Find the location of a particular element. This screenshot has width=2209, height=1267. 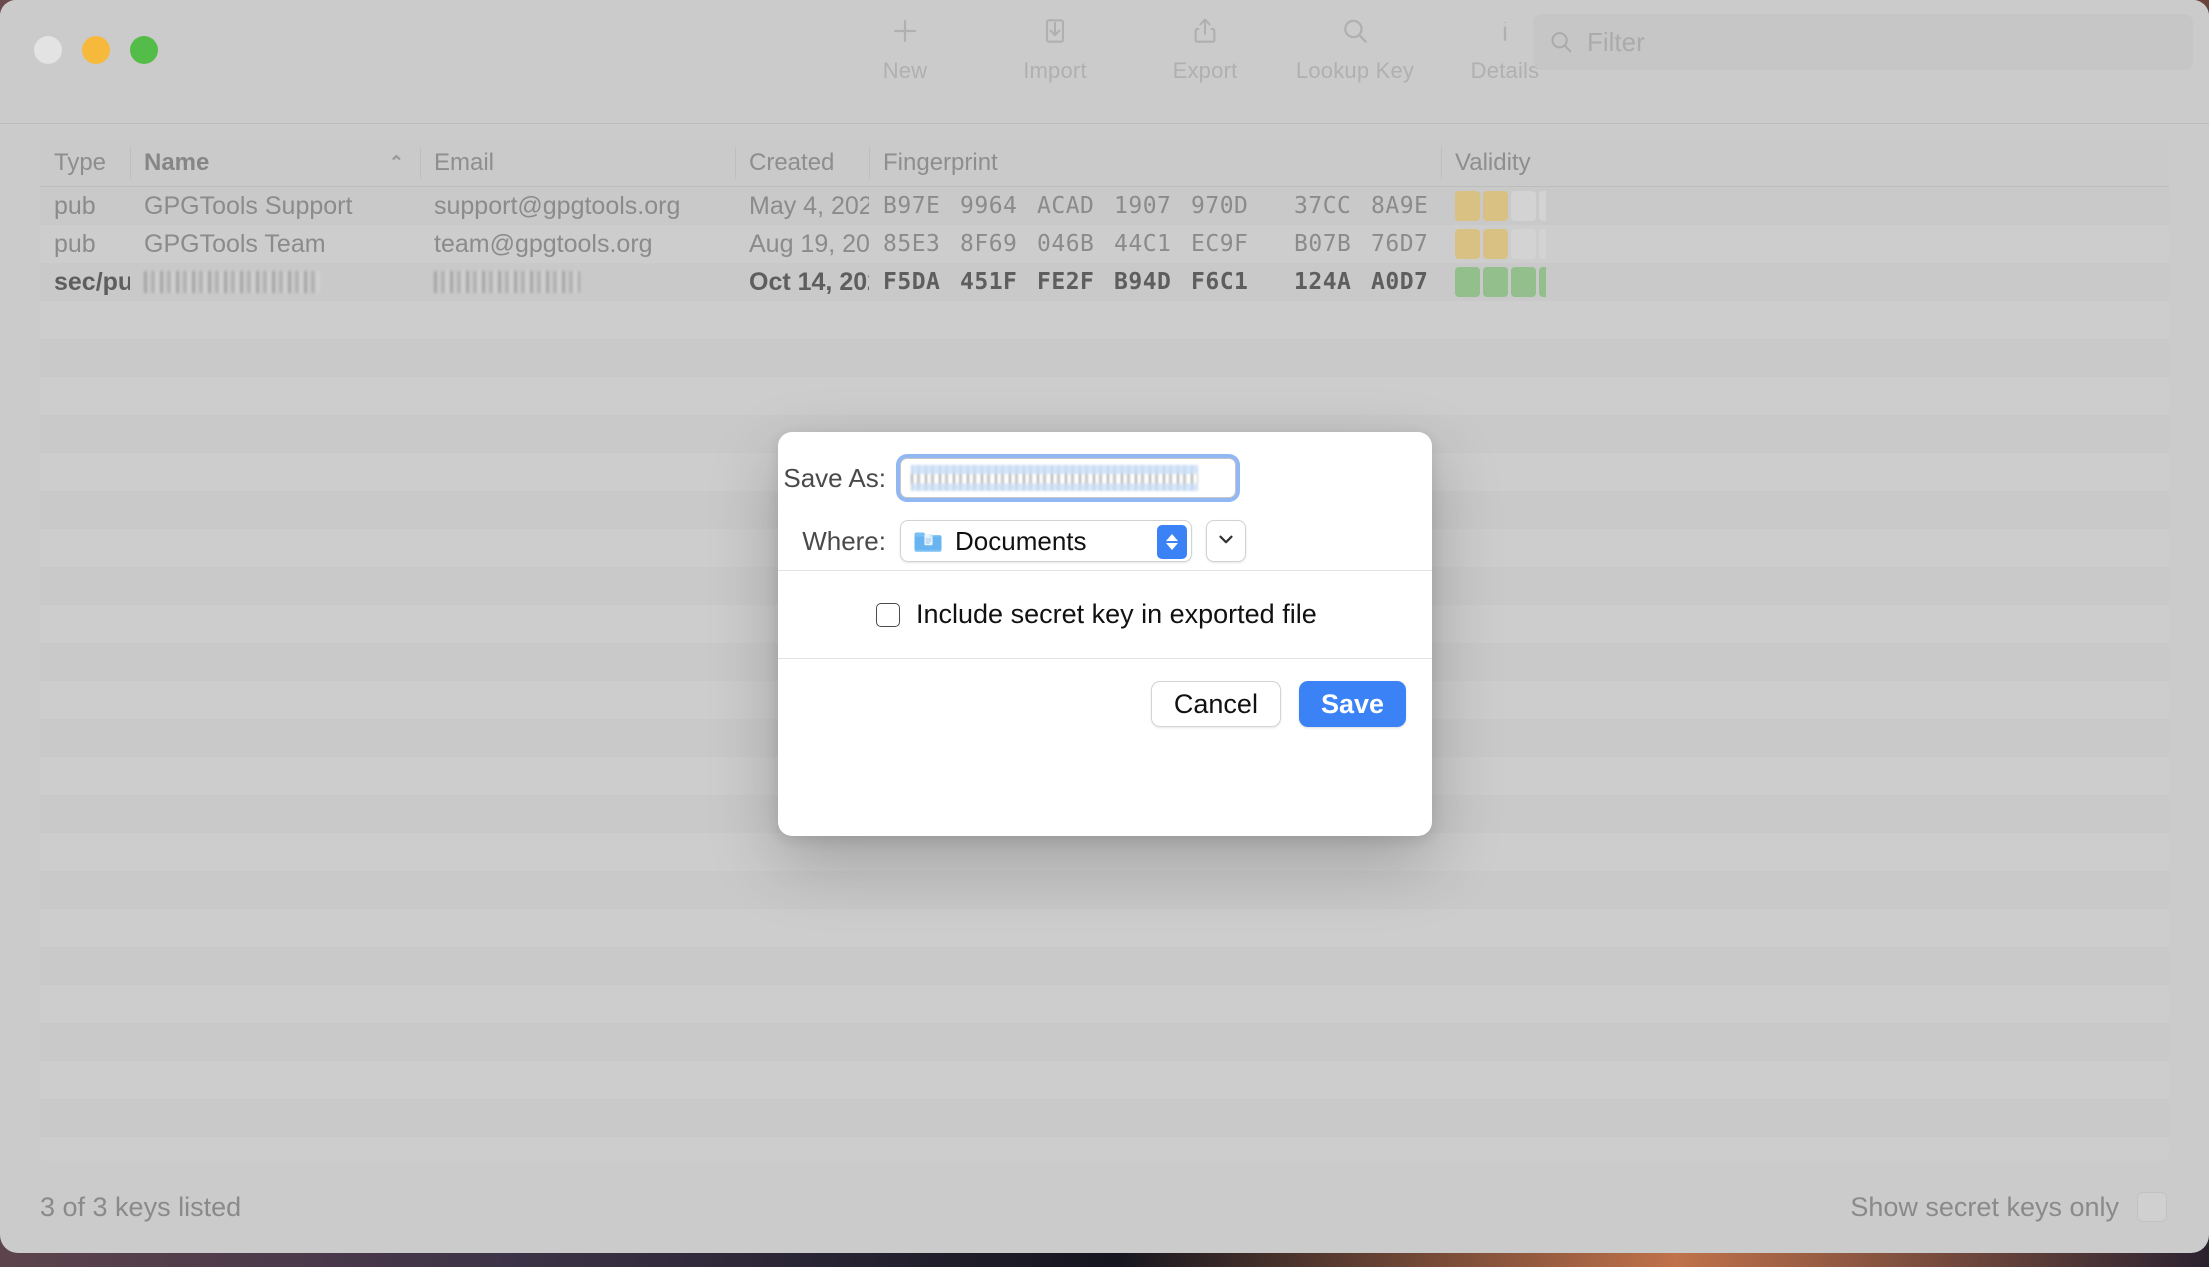

save-as-row: Save As: is located at coordinates (1105, 478).